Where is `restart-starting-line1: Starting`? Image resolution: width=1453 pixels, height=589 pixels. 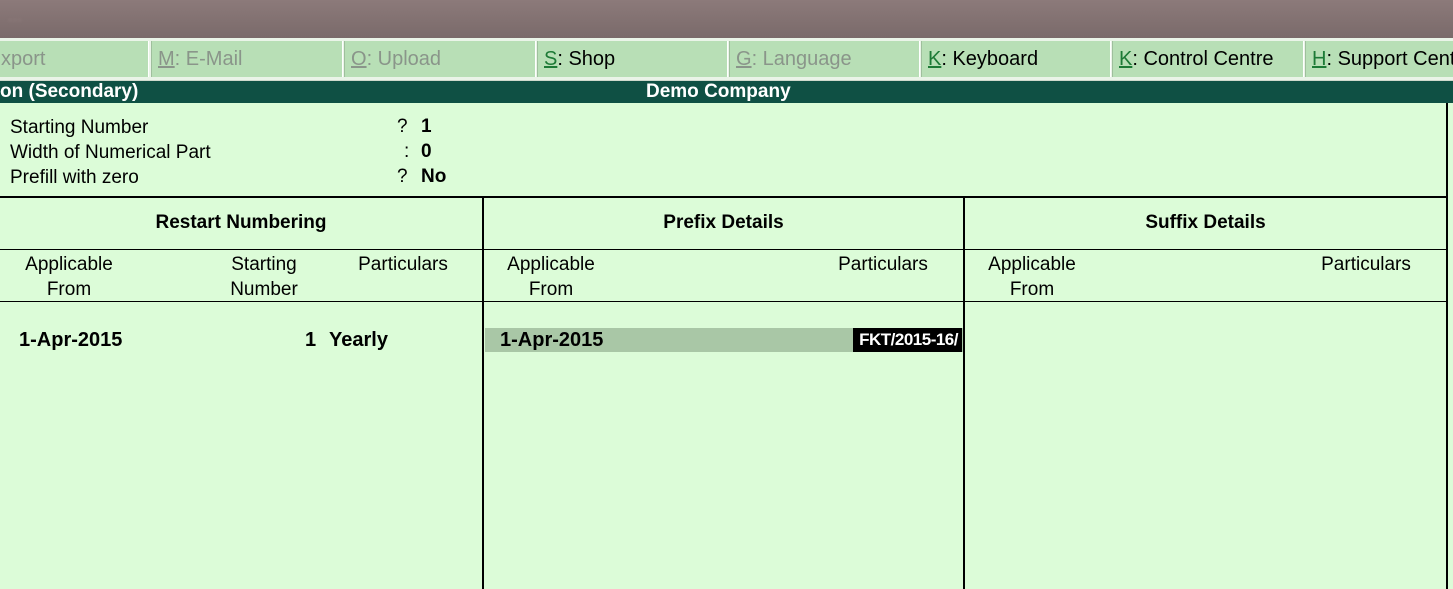
restart-starting-line1: Starting is located at coordinates (264, 264).